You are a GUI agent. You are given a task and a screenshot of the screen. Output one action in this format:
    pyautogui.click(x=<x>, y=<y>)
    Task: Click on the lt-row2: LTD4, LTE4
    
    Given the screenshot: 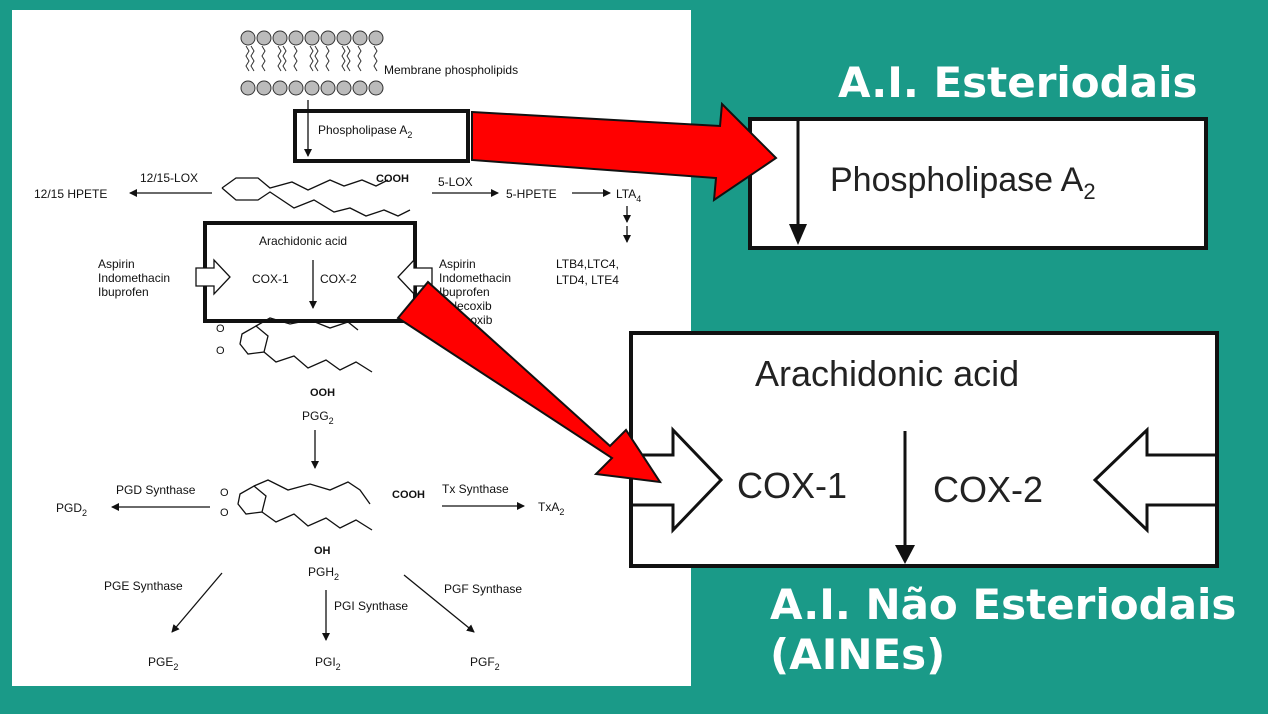 What is the action you would take?
    pyautogui.click(x=587, y=280)
    